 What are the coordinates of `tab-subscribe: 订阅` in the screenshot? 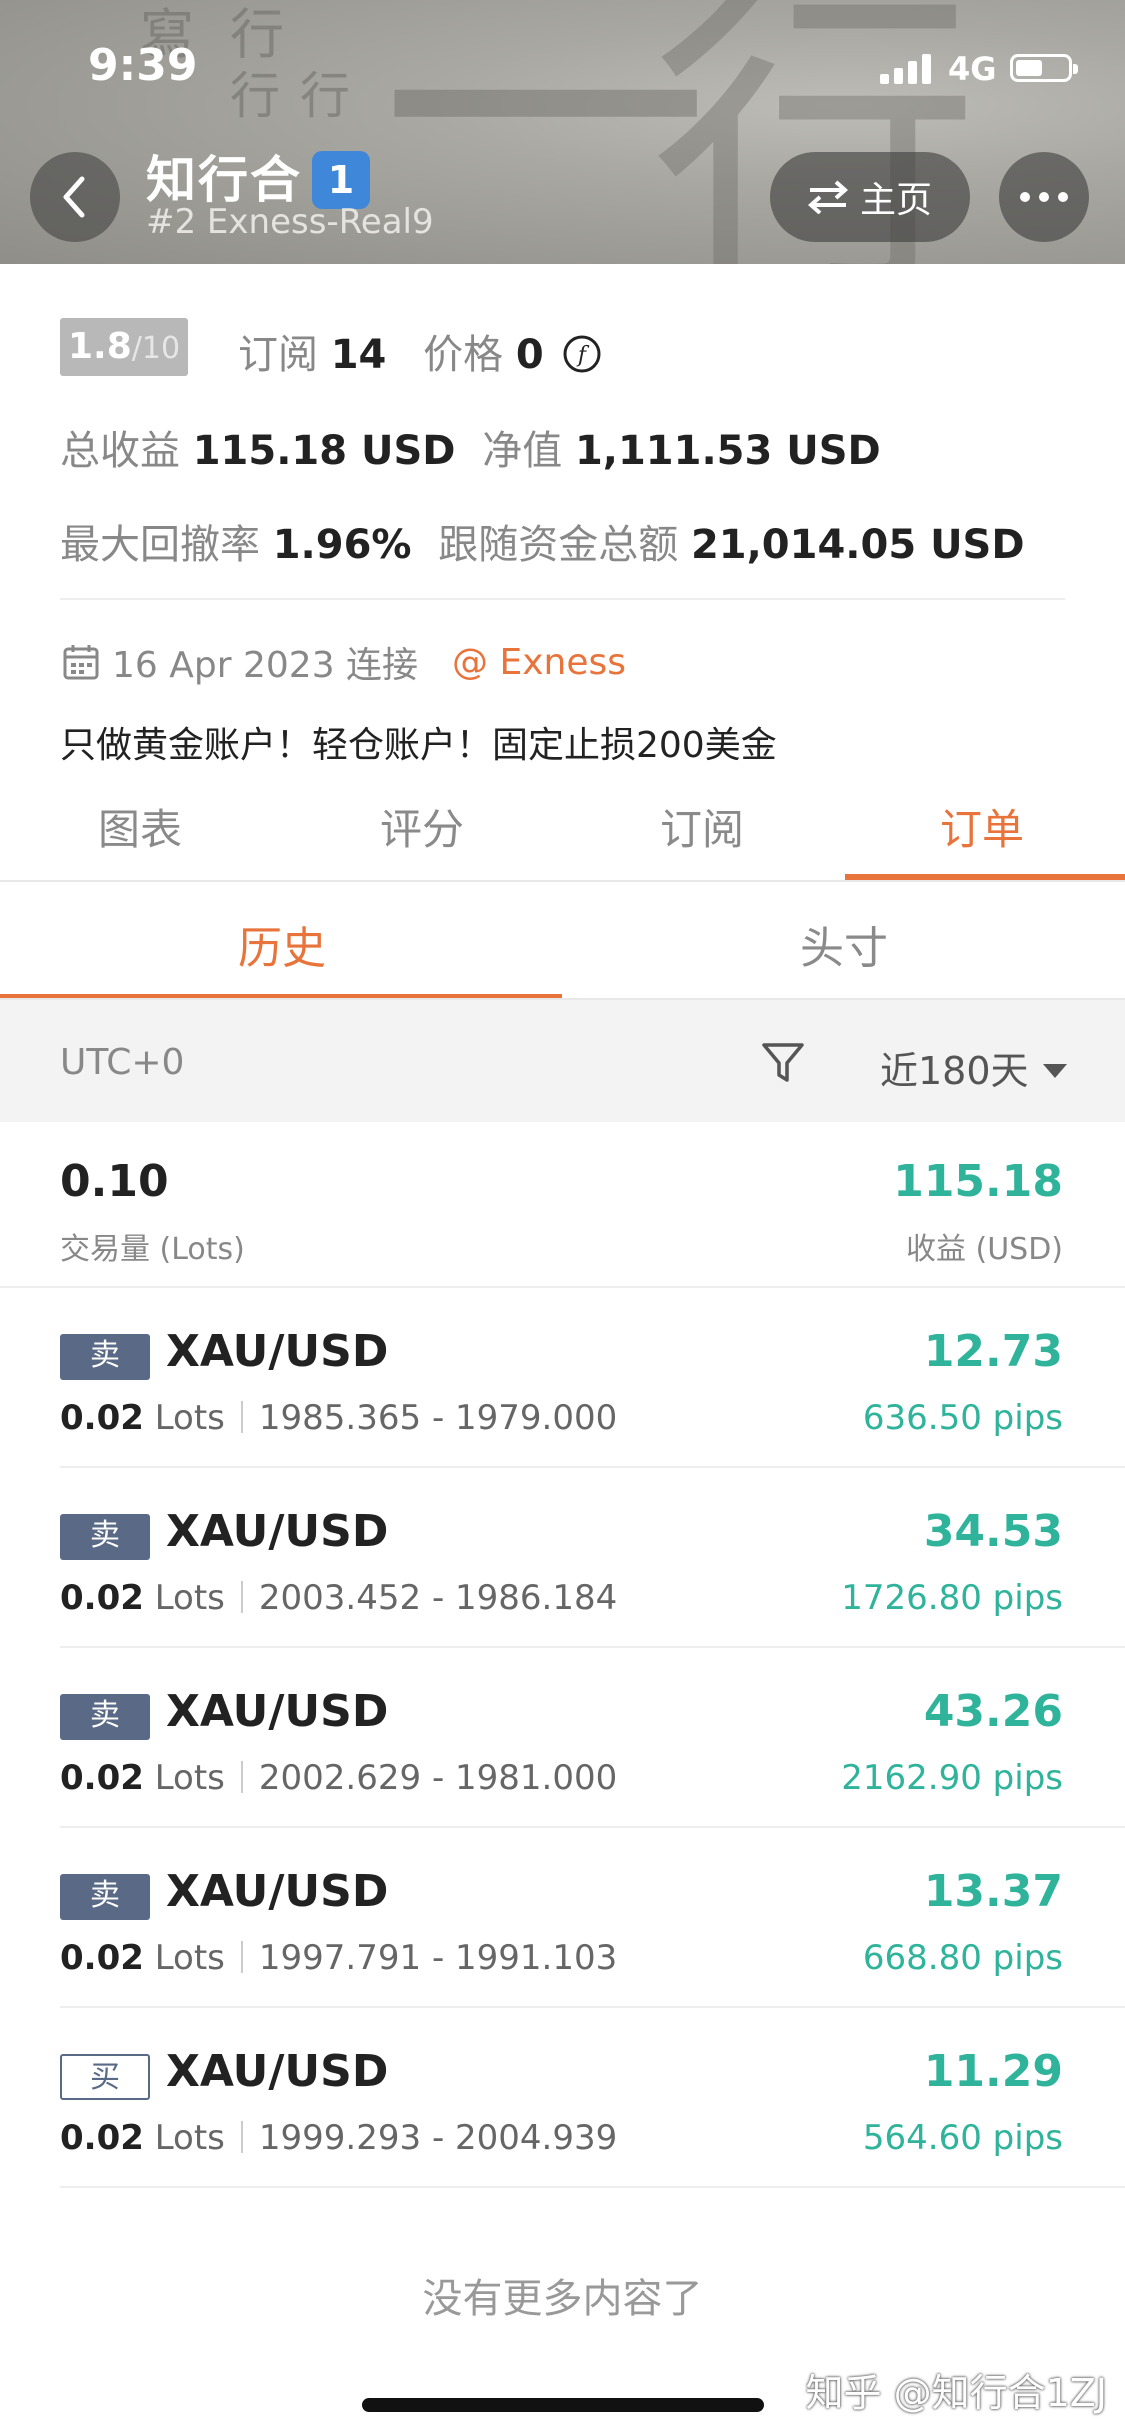 It's located at (702, 826).